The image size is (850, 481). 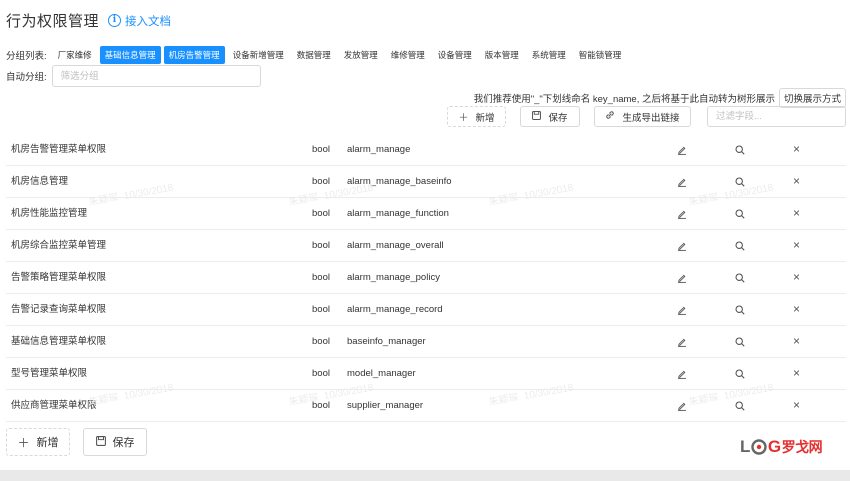 I want to click on switch-view-button: 切换展示方式, so click(x=812, y=98).